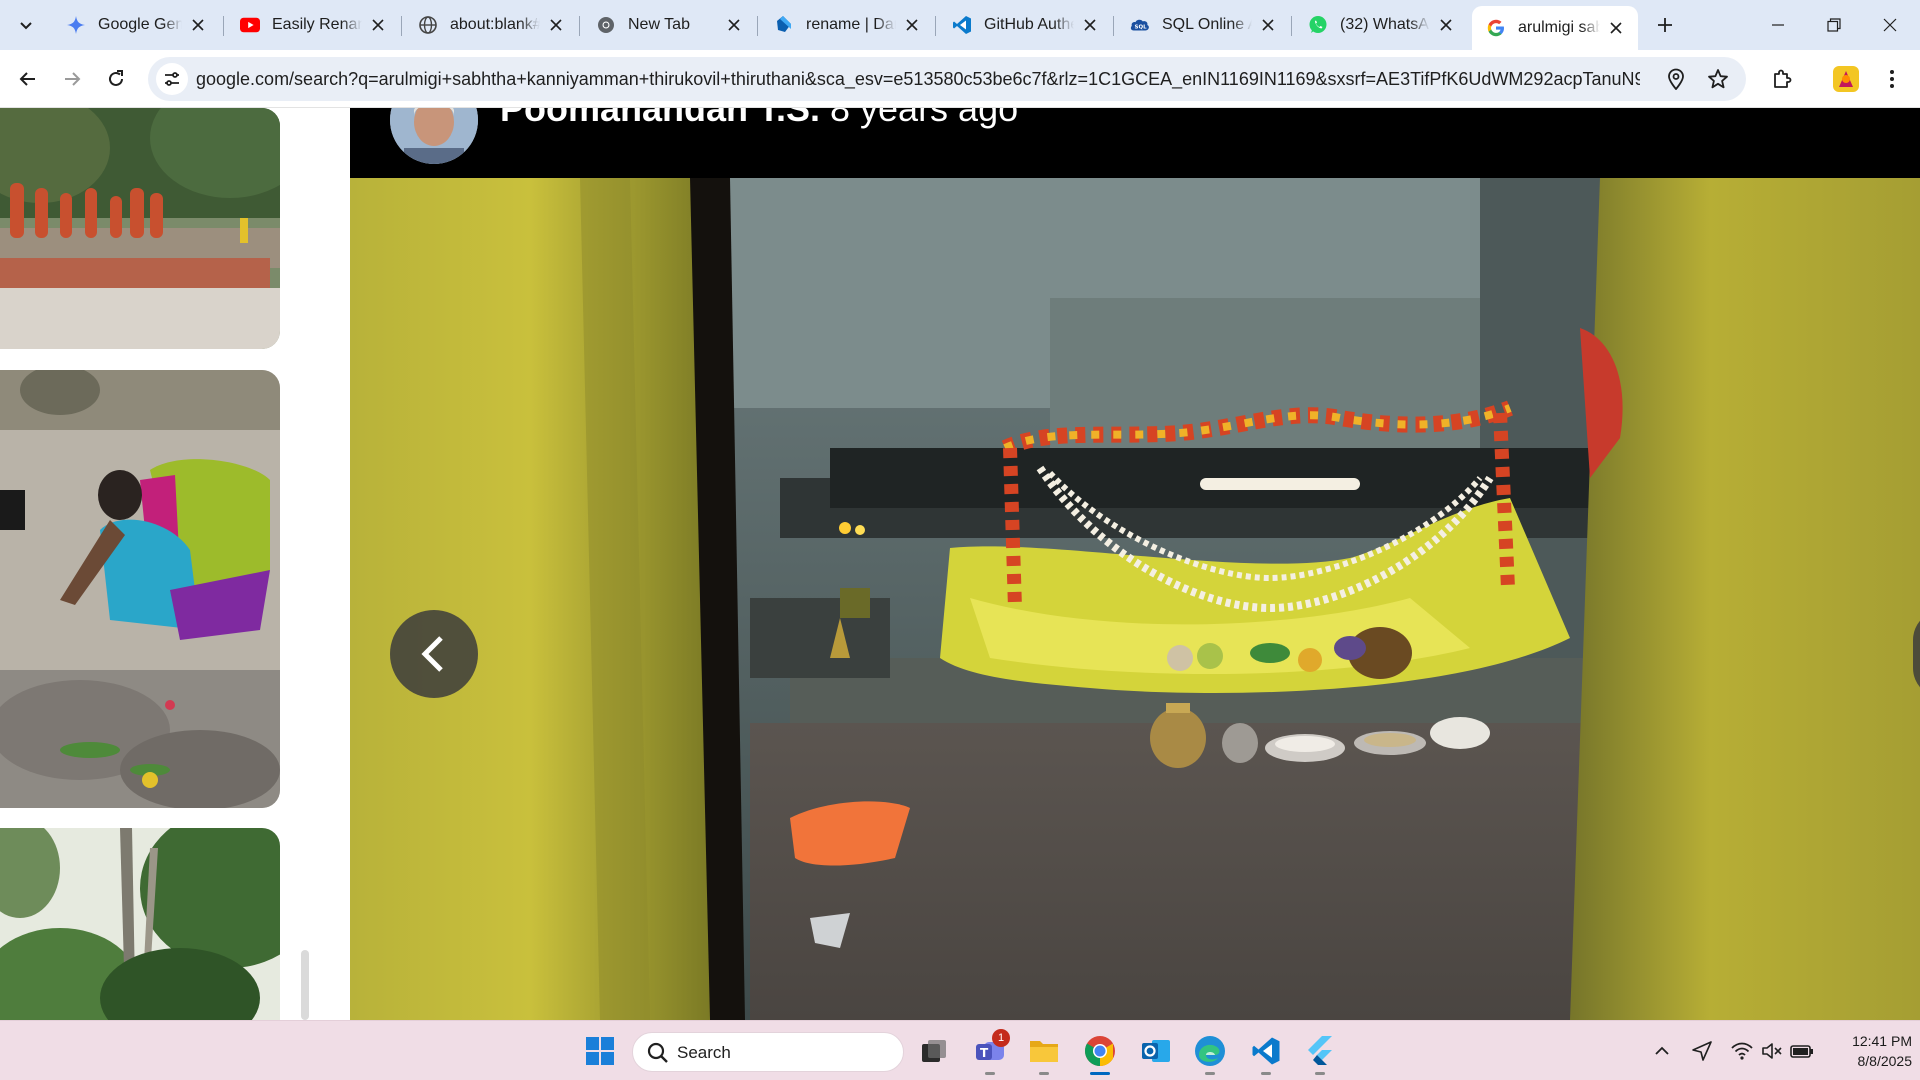 Image resolution: width=1920 pixels, height=1080 pixels. I want to click on tab-new-tab: New Tab, so click(669, 25).